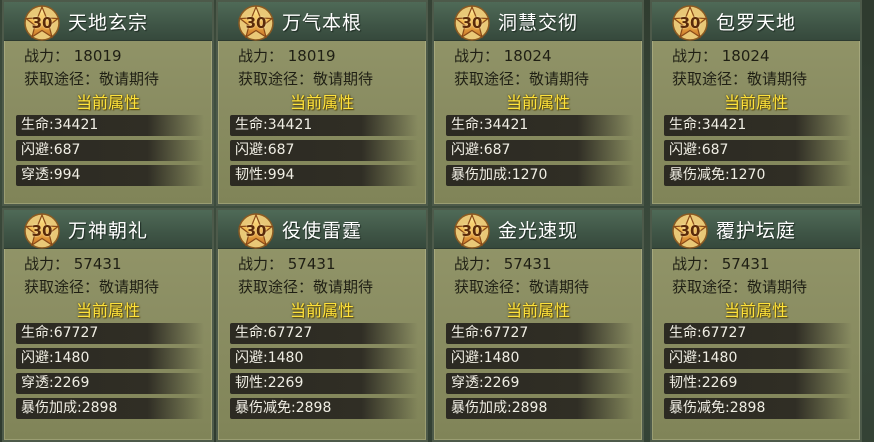  I want to click on card-header: 30 包罗天地, so click(756, 21).